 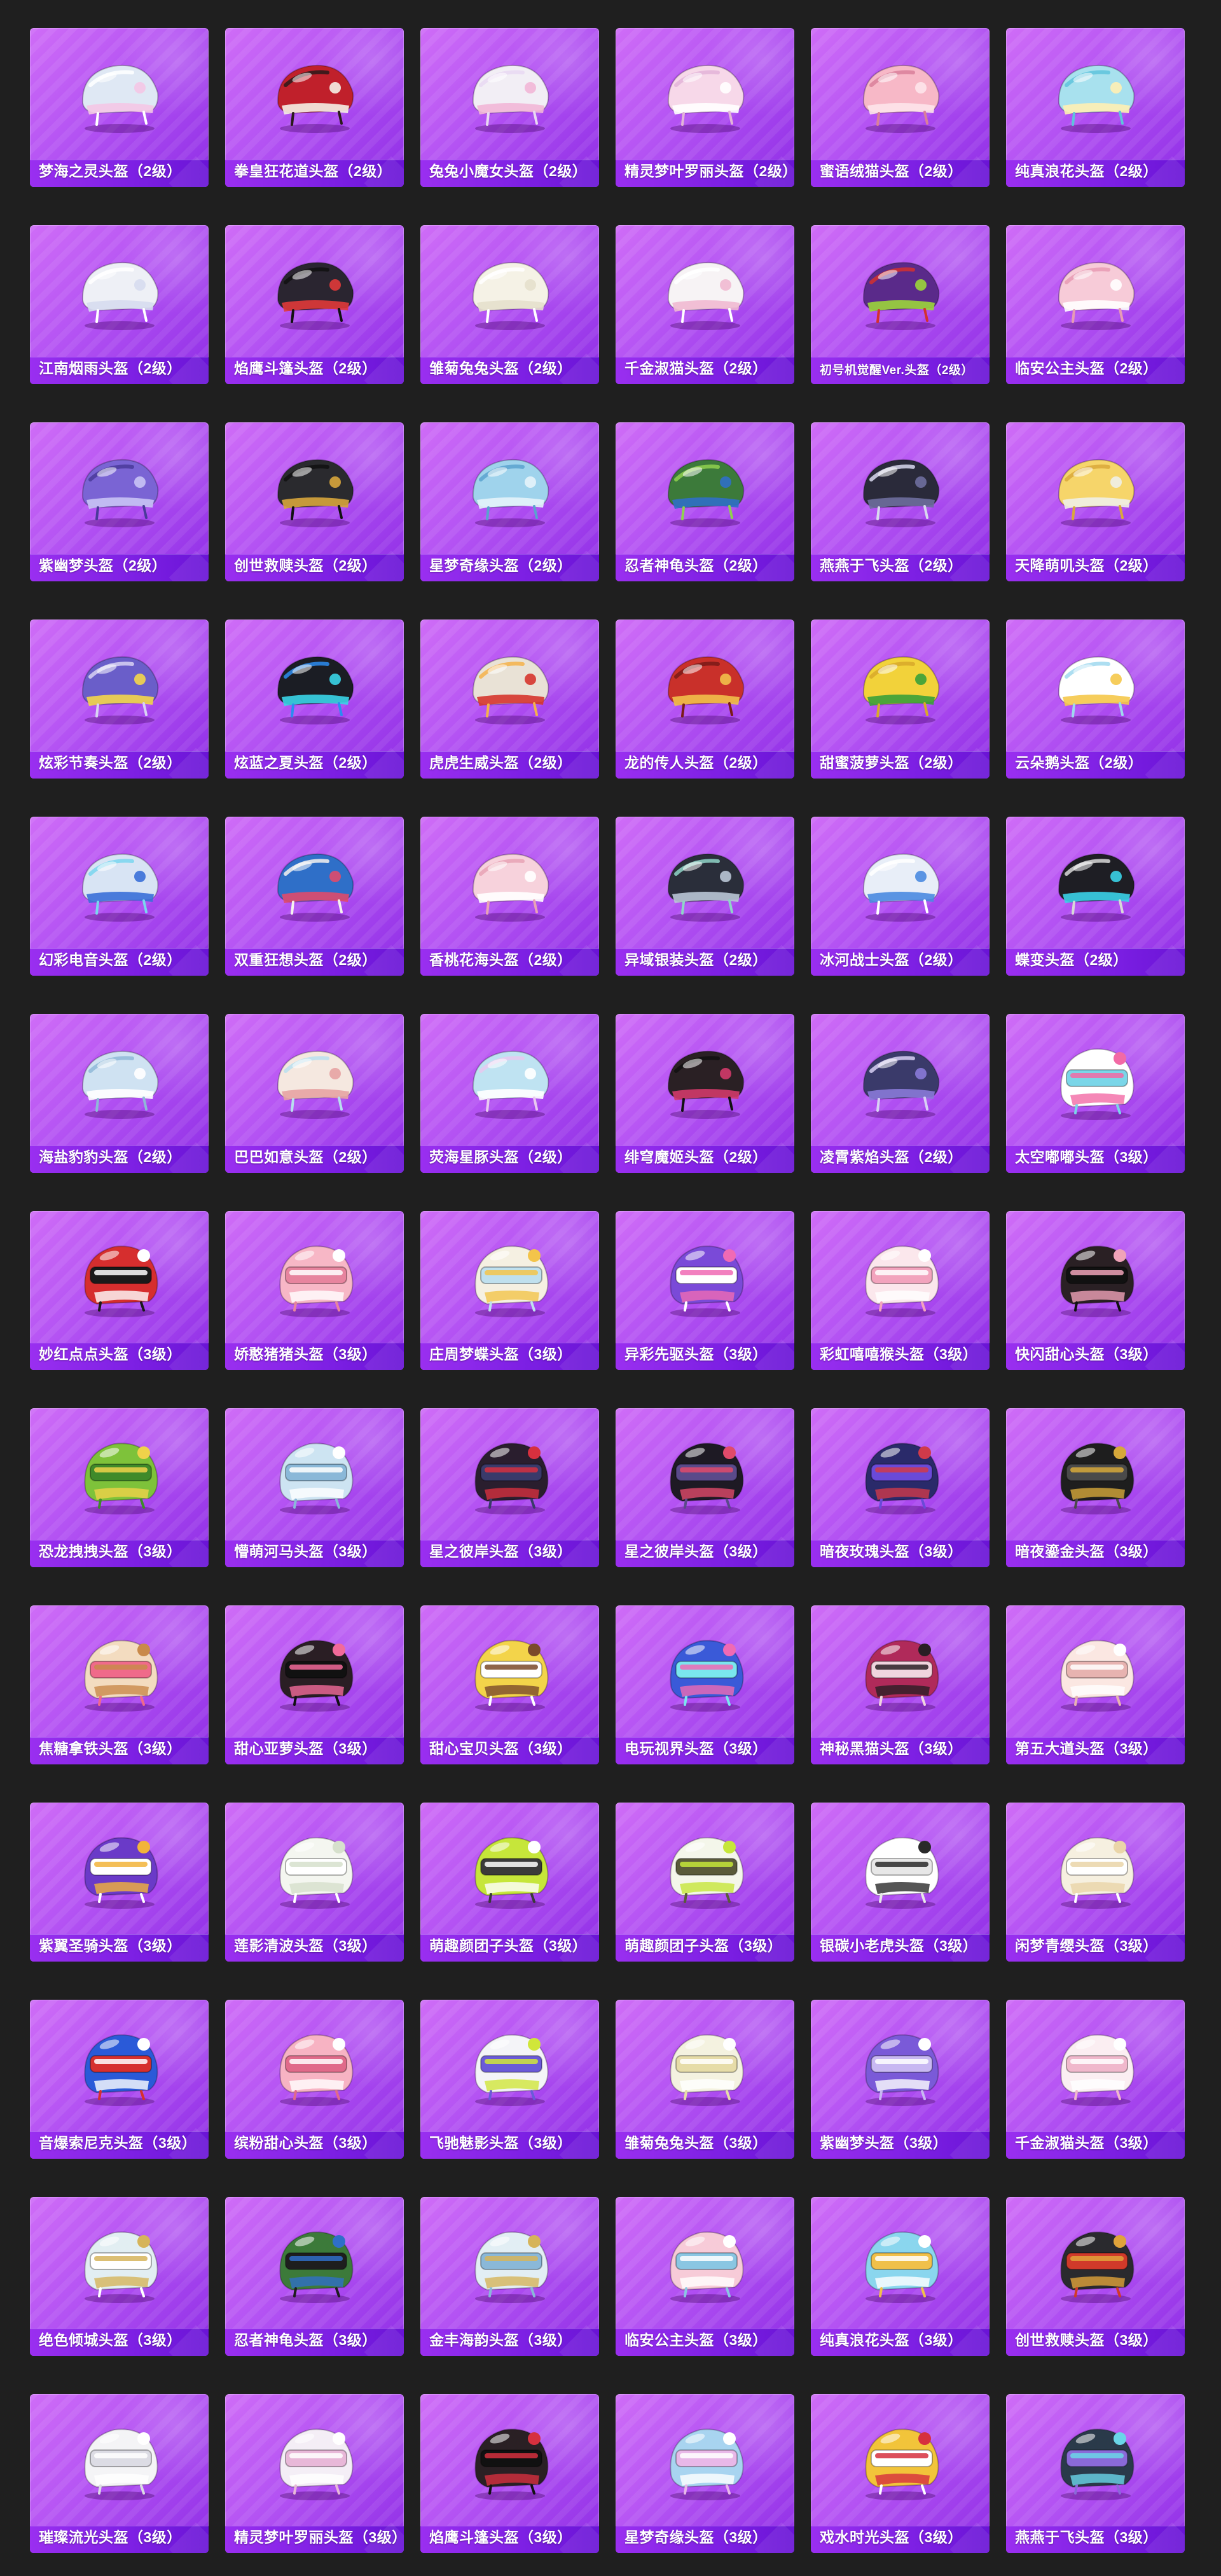 I want to click on helmet-card: 飞驰魅影头盔（3级）, so click(x=509, y=2079).